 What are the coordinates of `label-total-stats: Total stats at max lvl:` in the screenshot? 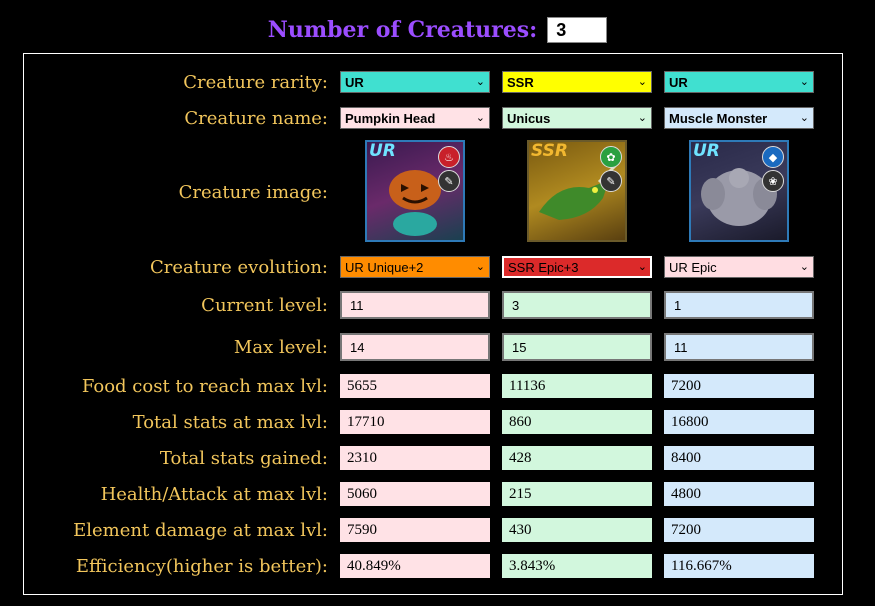 It's located at (230, 422).